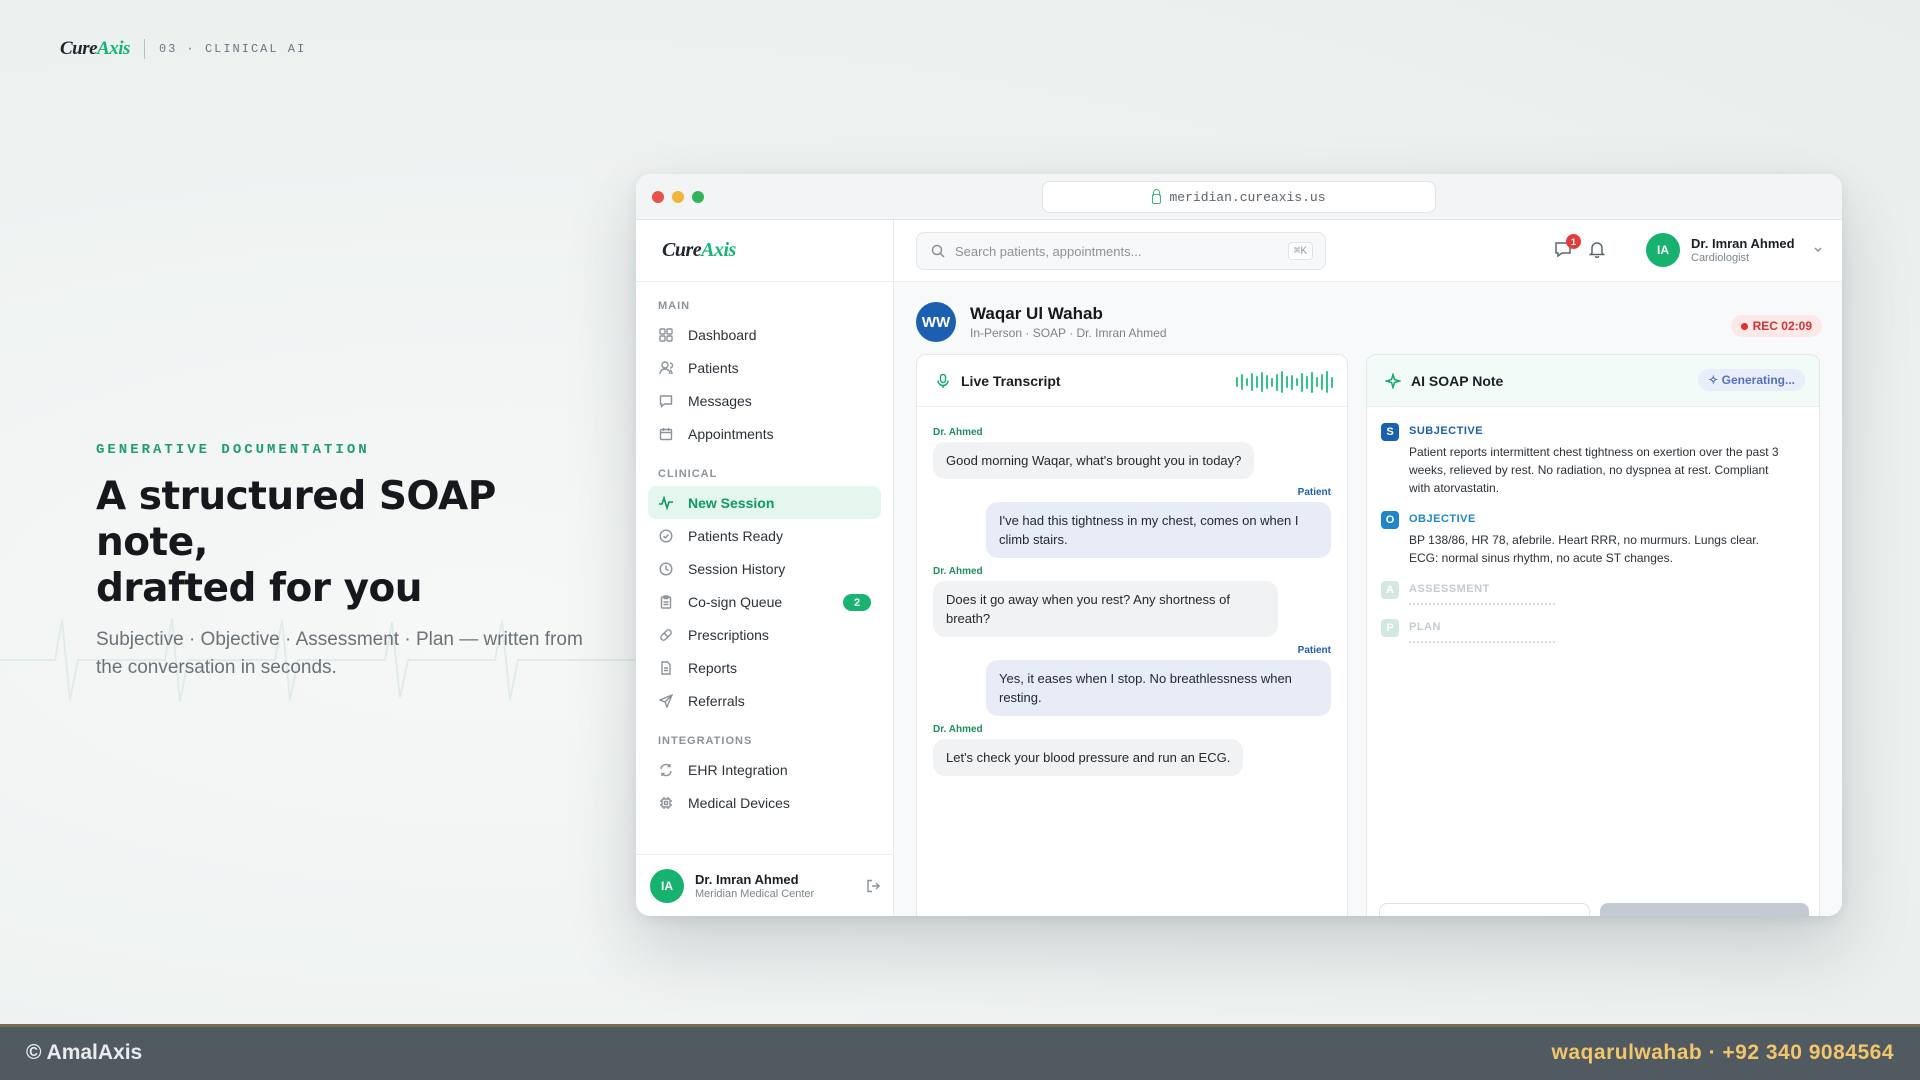 This screenshot has height=1080, width=1920. What do you see at coordinates (1722, 1052) in the screenshot?
I see `contact-info: waqarulwahab · +92 340 9084564` at bounding box center [1722, 1052].